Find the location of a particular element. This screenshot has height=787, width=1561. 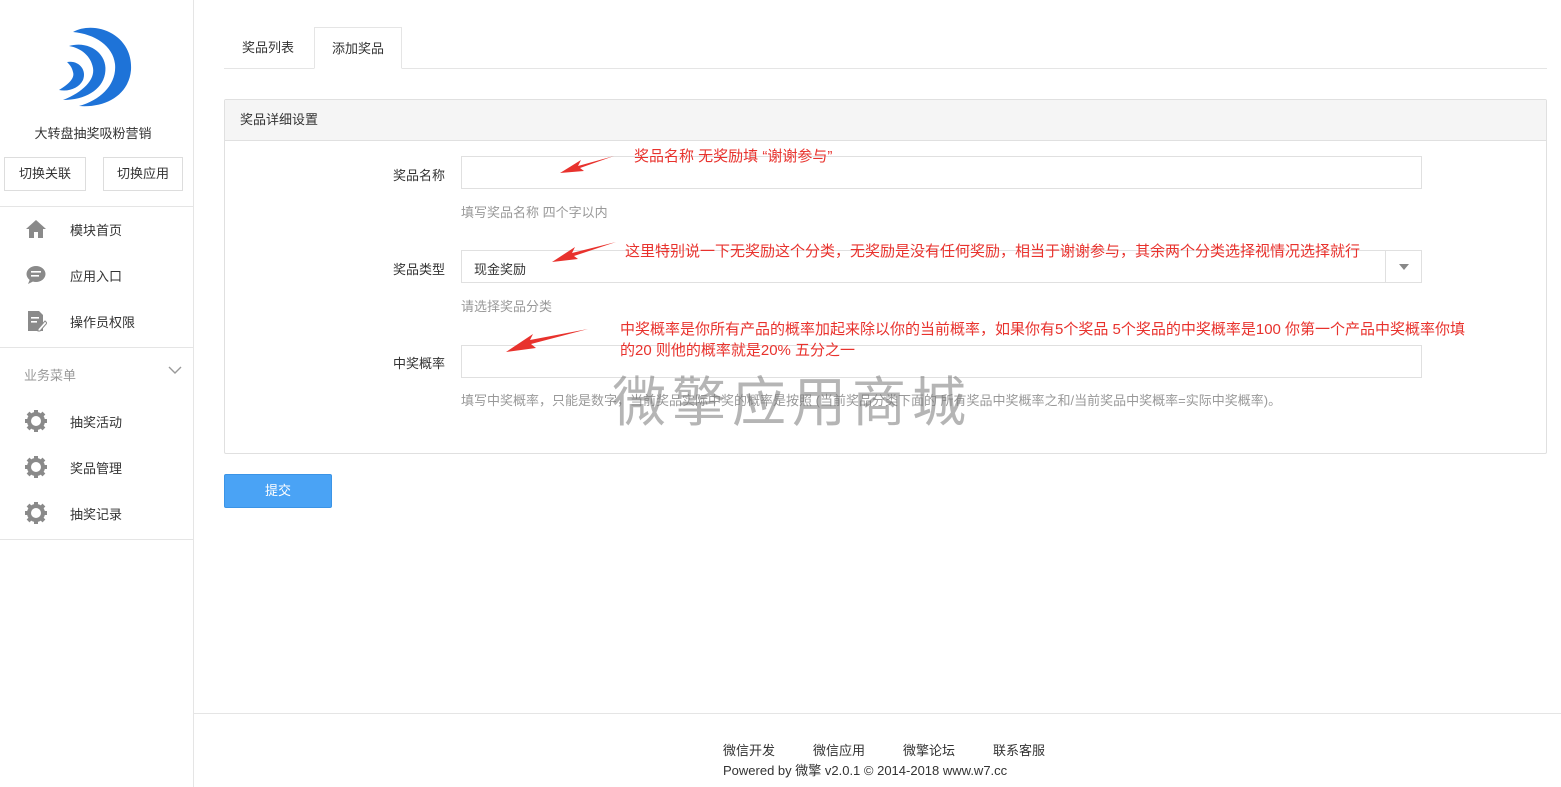

sidebar-item-label: 抽奖记录 is located at coordinates (96, 514).